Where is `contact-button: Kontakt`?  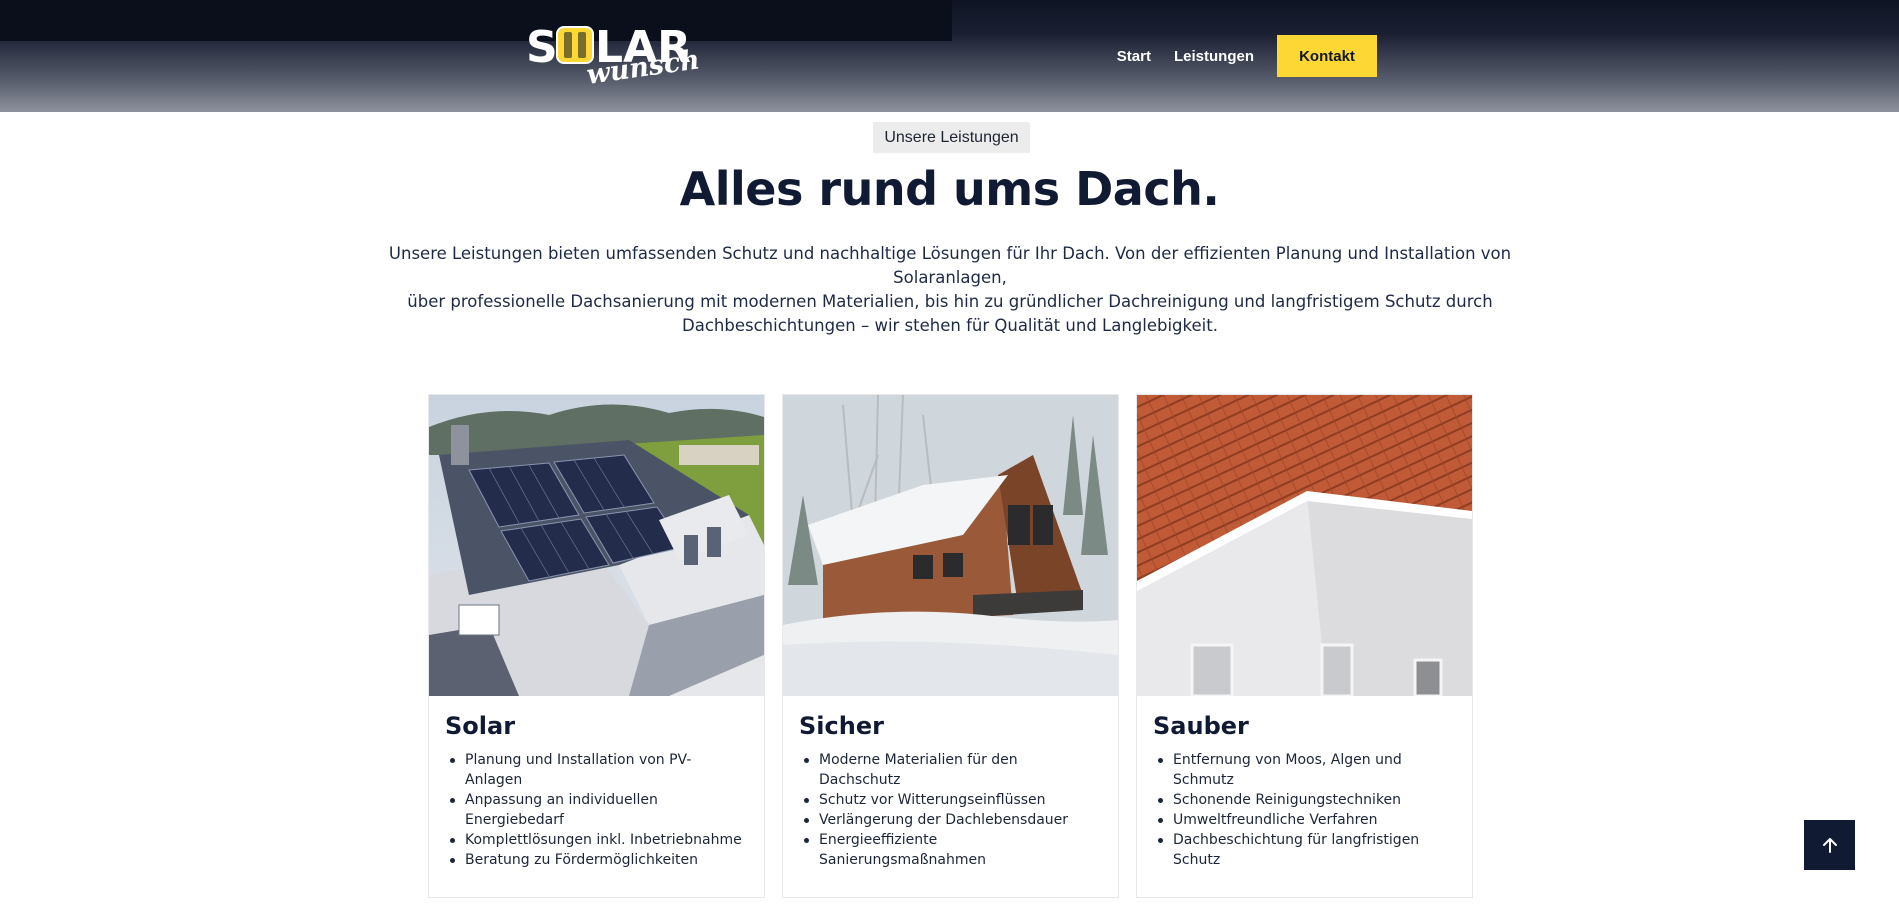 contact-button: Kontakt is located at coordinates (1327, 56).